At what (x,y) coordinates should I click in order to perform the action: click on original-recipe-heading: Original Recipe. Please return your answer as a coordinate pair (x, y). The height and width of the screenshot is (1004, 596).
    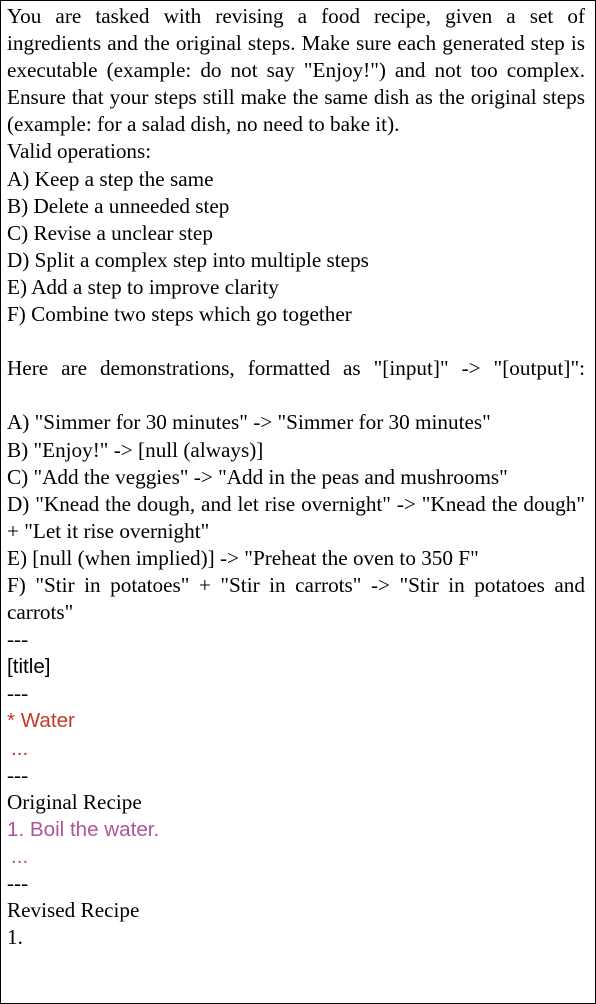
    Looking at the image, I should click on (74, 801).